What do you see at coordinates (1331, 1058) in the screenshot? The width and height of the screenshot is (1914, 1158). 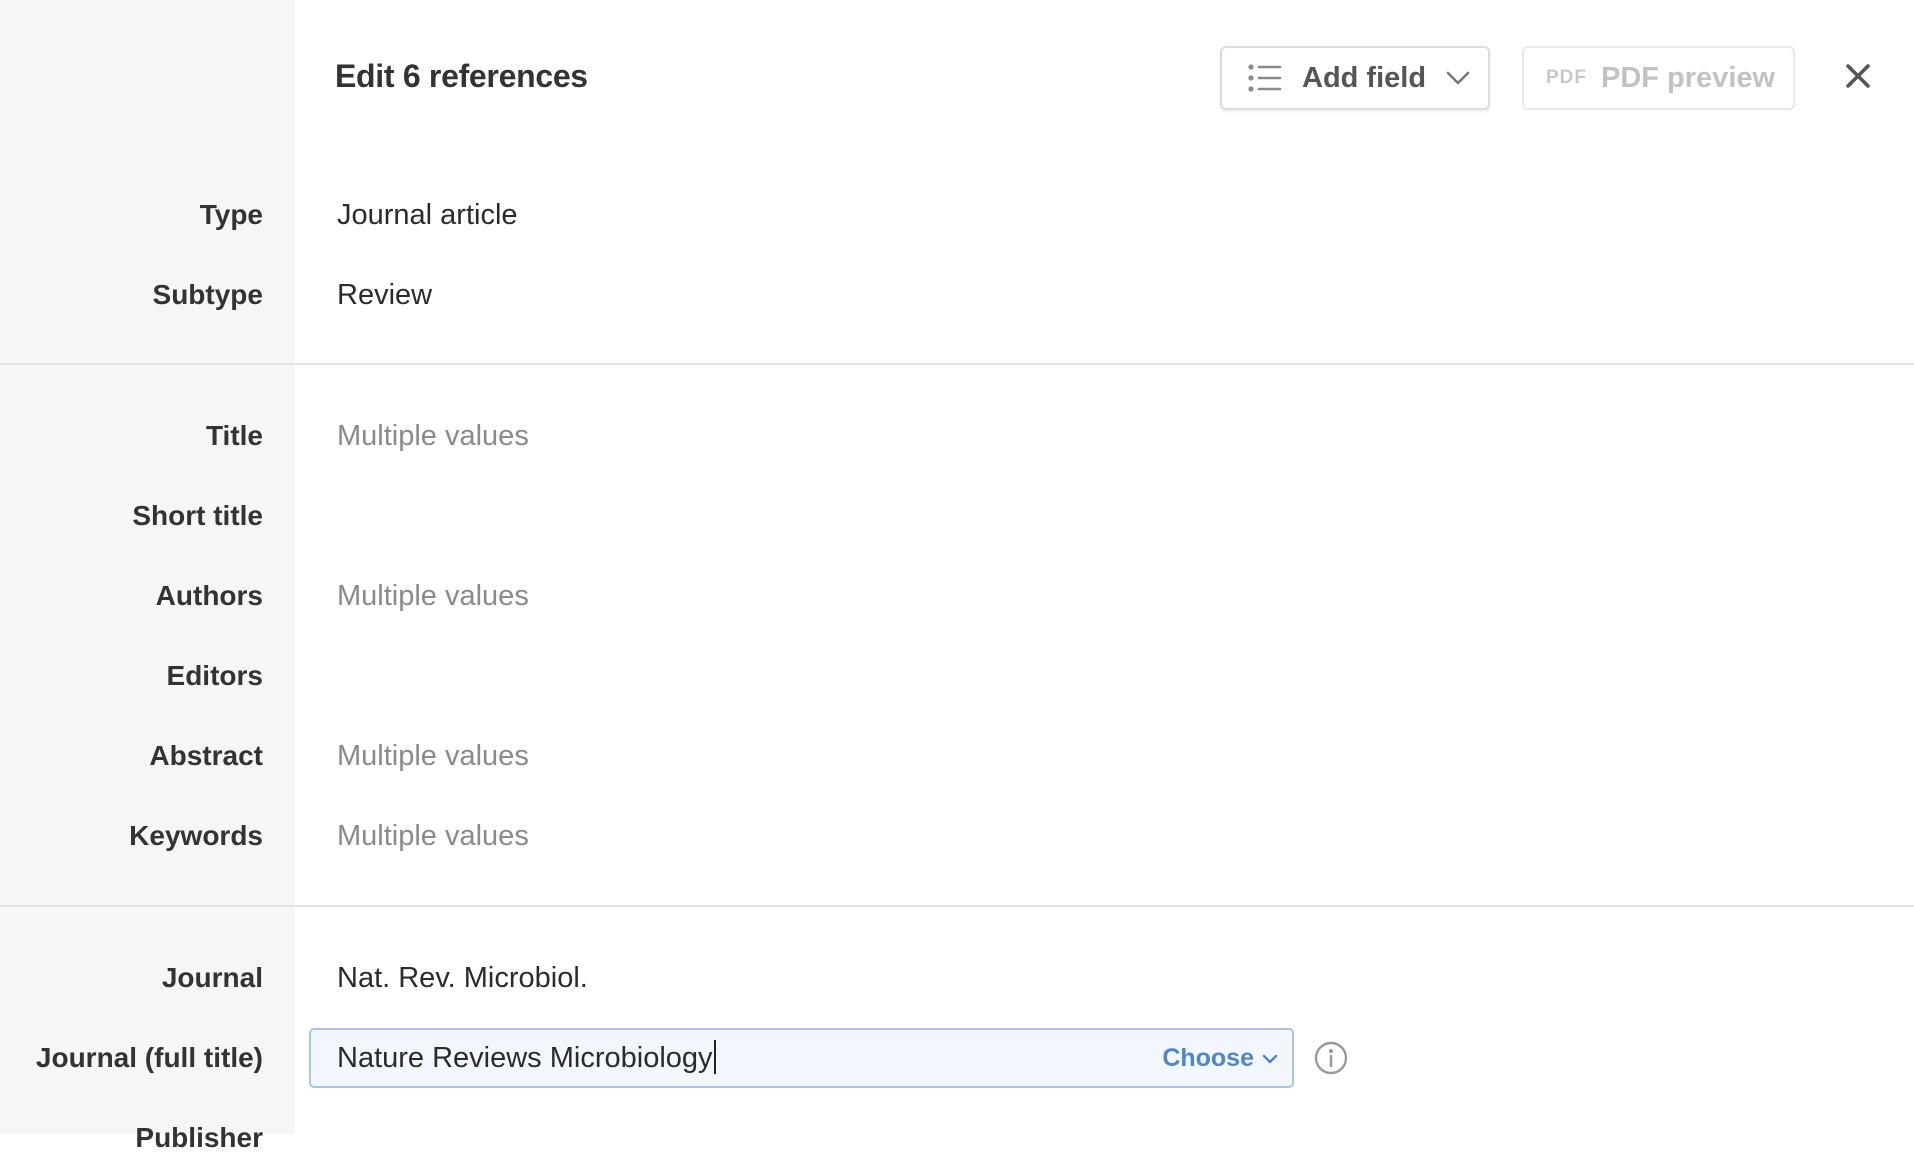 I see `info-icon` at bounding box center [1331, 1058].